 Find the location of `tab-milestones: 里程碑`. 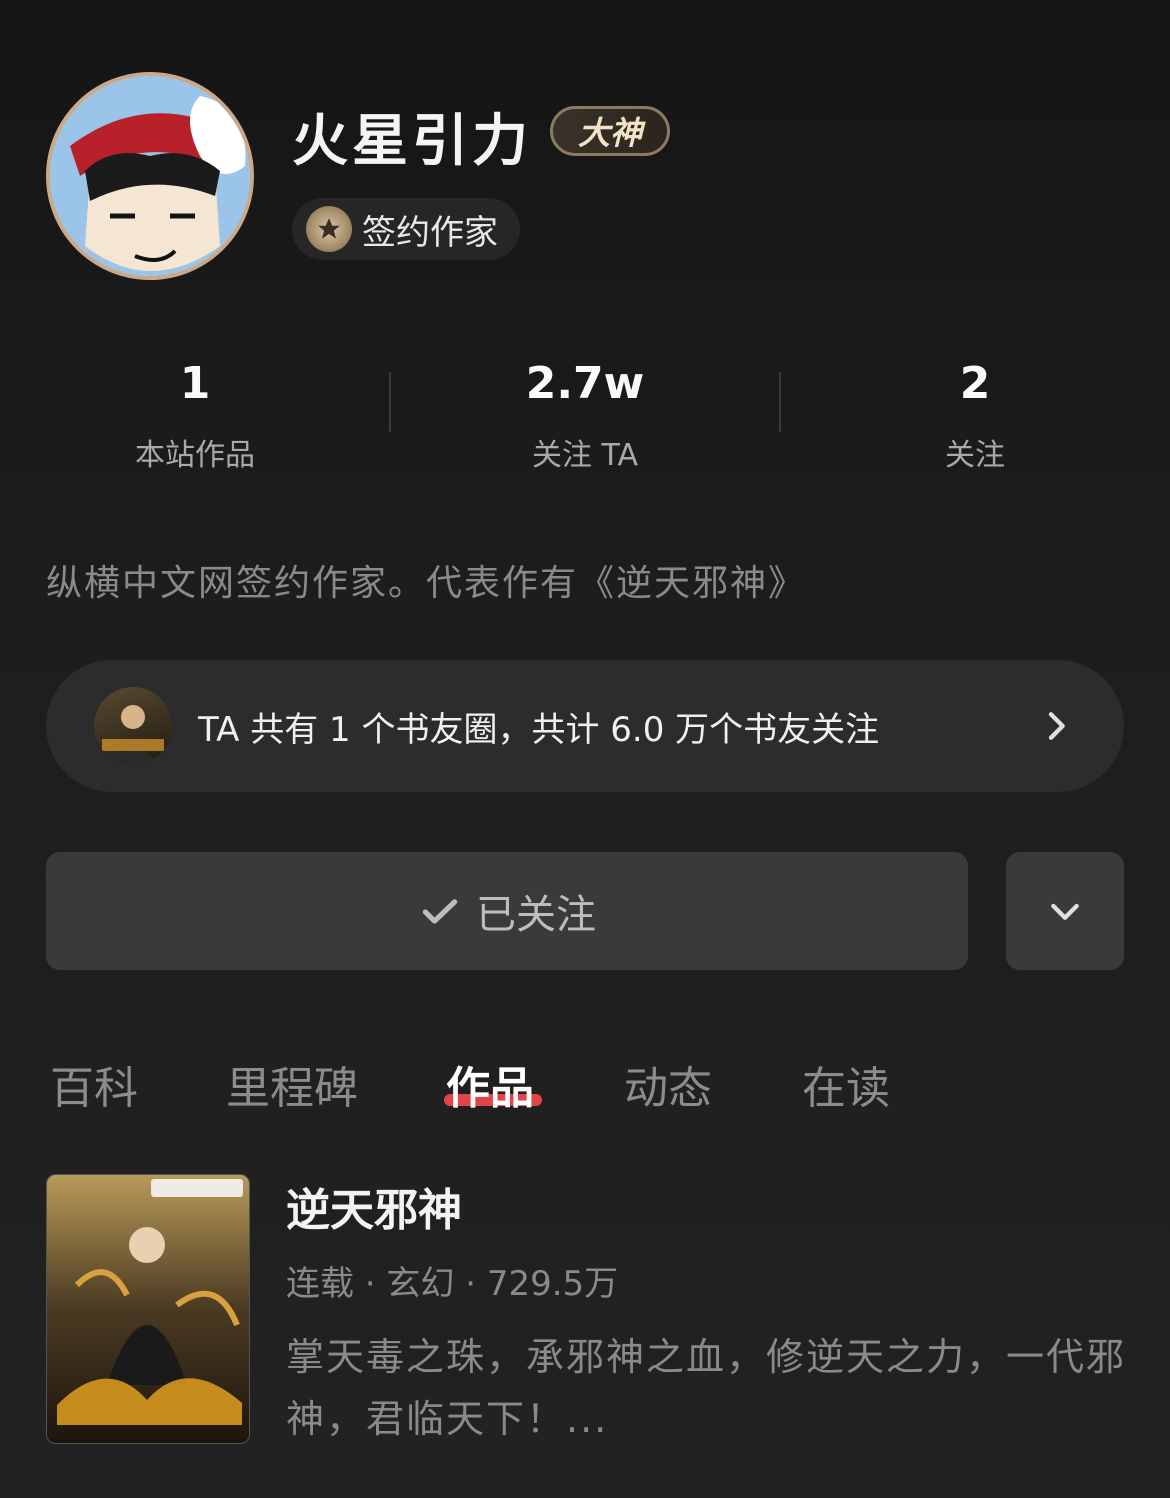

tab-milestones: 里程碑 is located at coordinates (292, 1084).